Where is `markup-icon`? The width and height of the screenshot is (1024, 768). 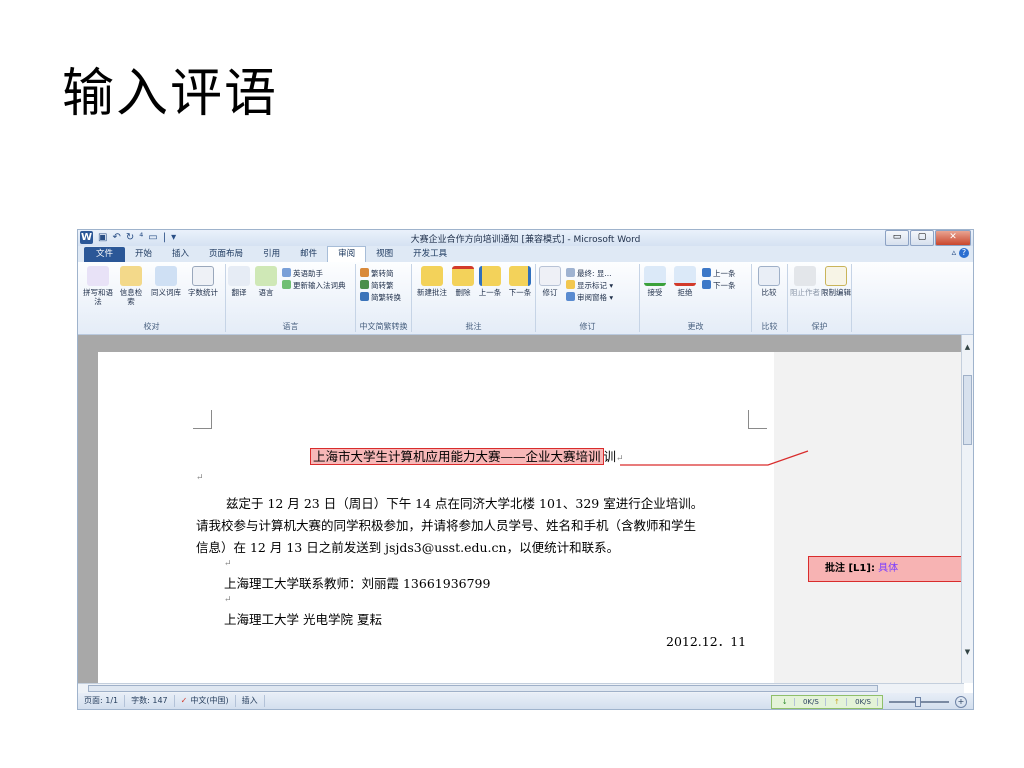 markup-icon is located at coordinates (570, 284).